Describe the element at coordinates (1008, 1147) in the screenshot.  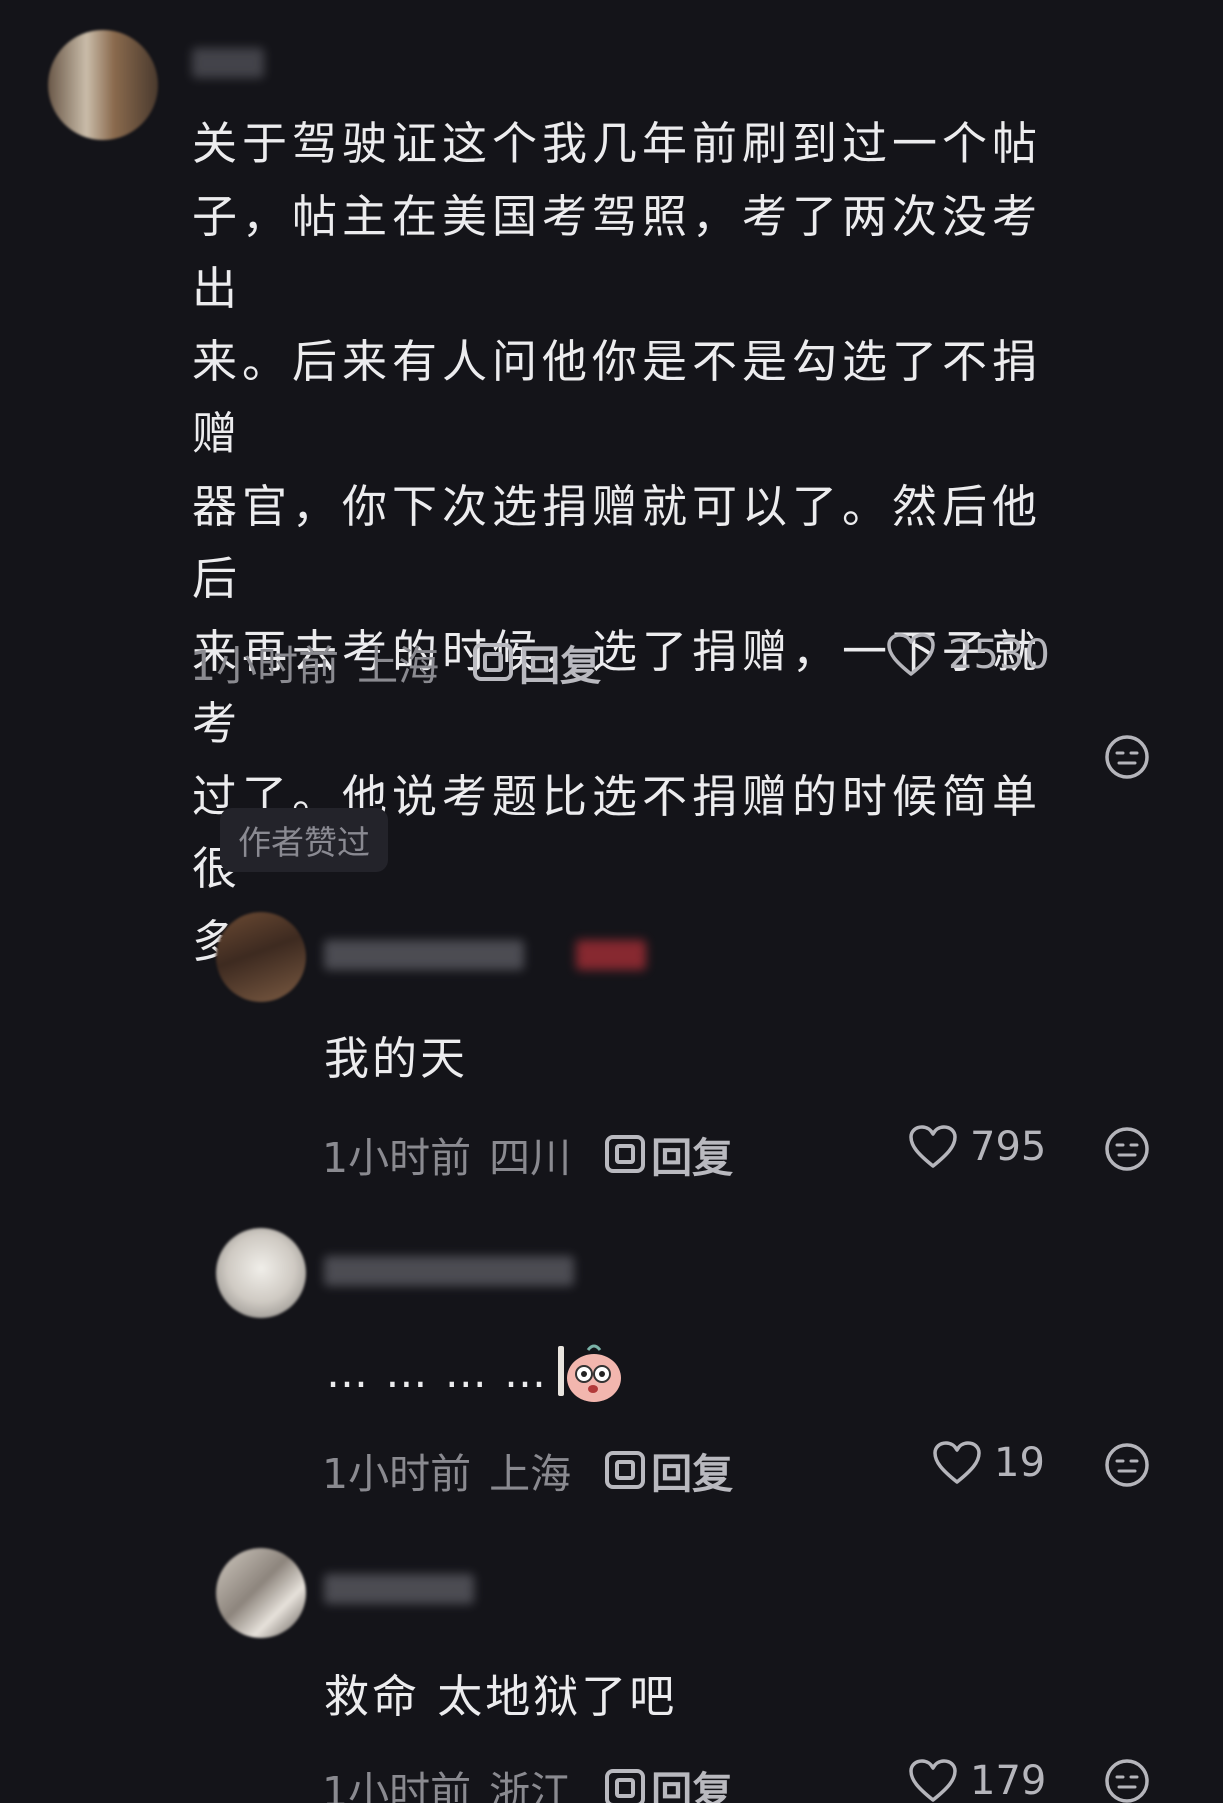
I see `like-count: 795` at that location.